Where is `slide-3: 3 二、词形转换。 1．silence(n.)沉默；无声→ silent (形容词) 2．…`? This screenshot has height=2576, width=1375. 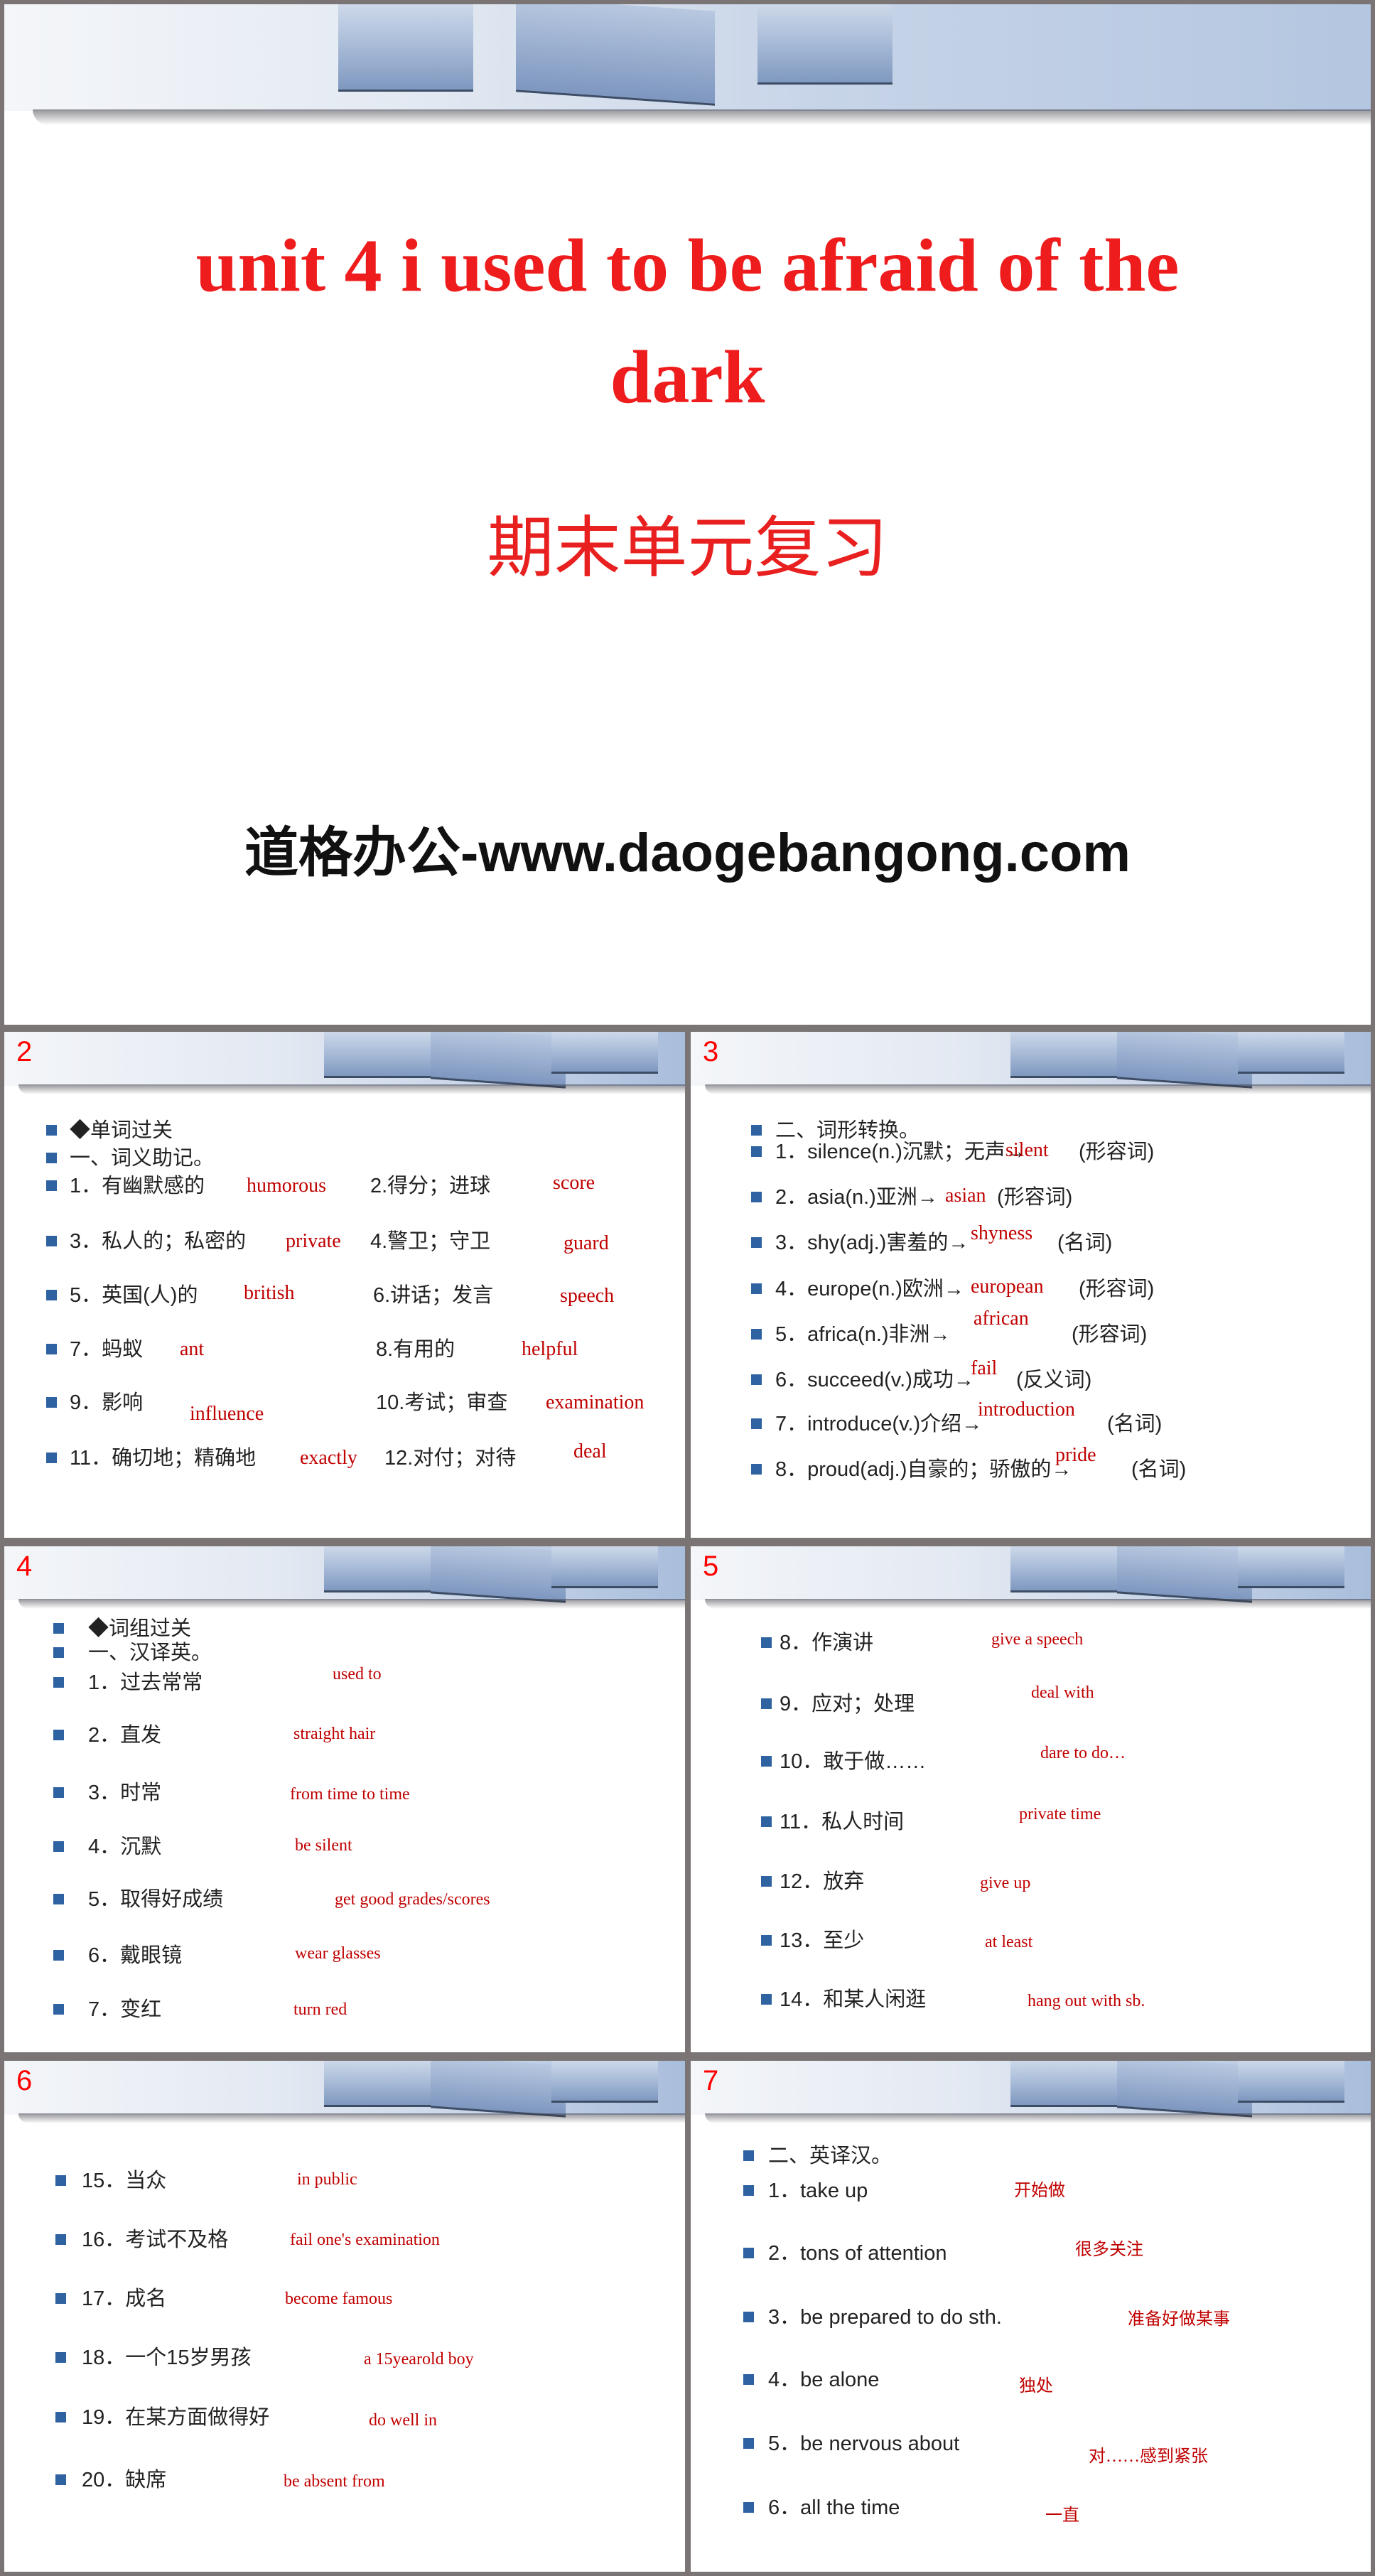
slide-3: 3 二、词形转换。 1．silence(n.)沉默；无声→ silent (形容词) 2．… is located at coordinates (1031, 1285).